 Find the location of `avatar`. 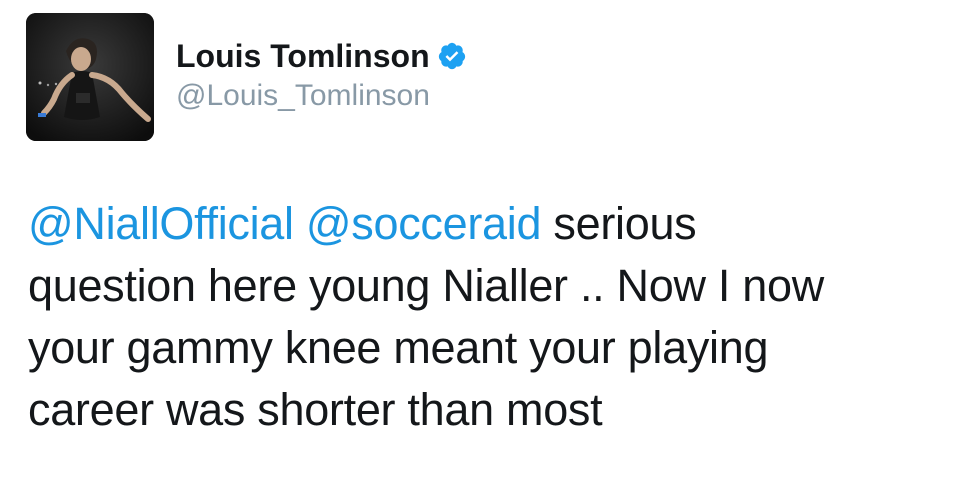

avatar is located at coordinates (90, 77).